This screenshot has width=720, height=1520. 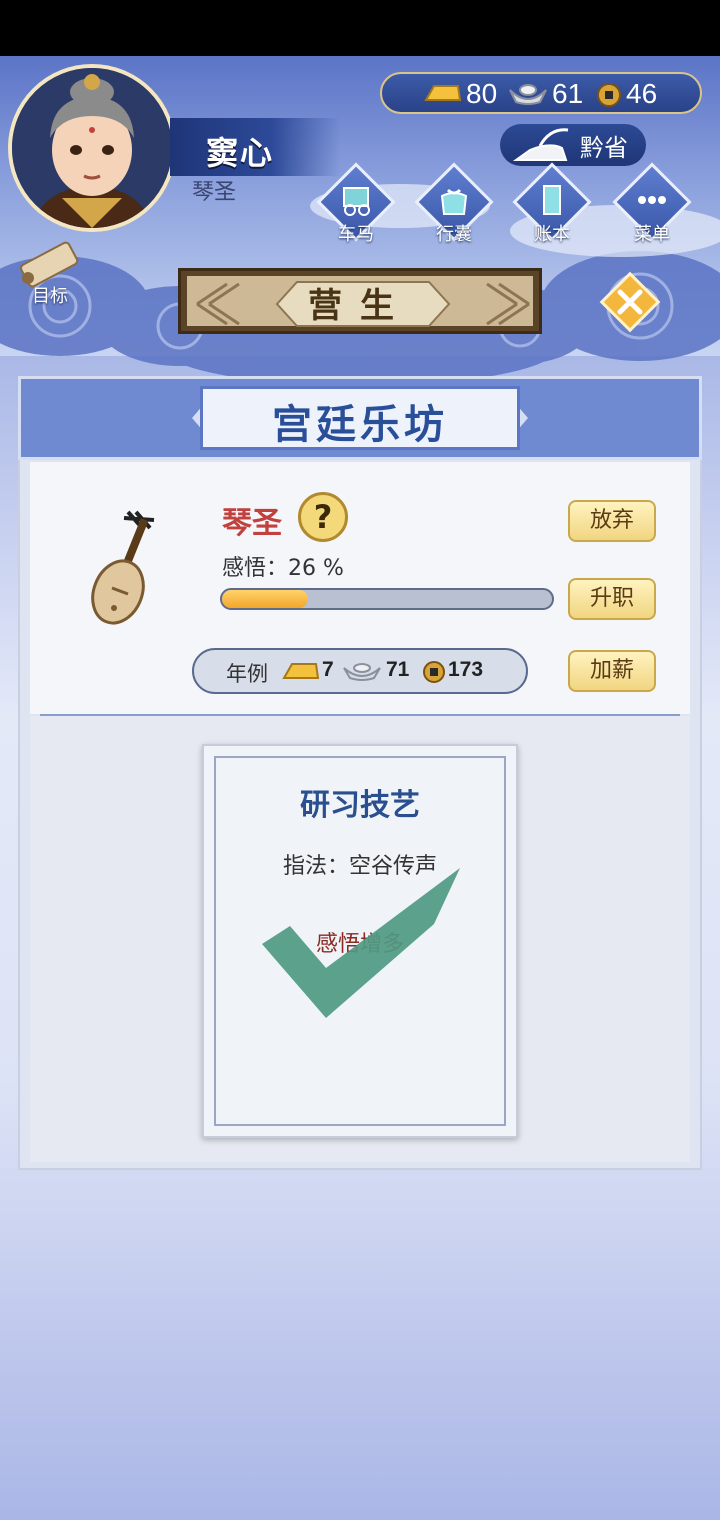 What do you see at coordinates (123, 567) in the screenshot?
I see `pipa-icon` at bounding box center [123, 567].